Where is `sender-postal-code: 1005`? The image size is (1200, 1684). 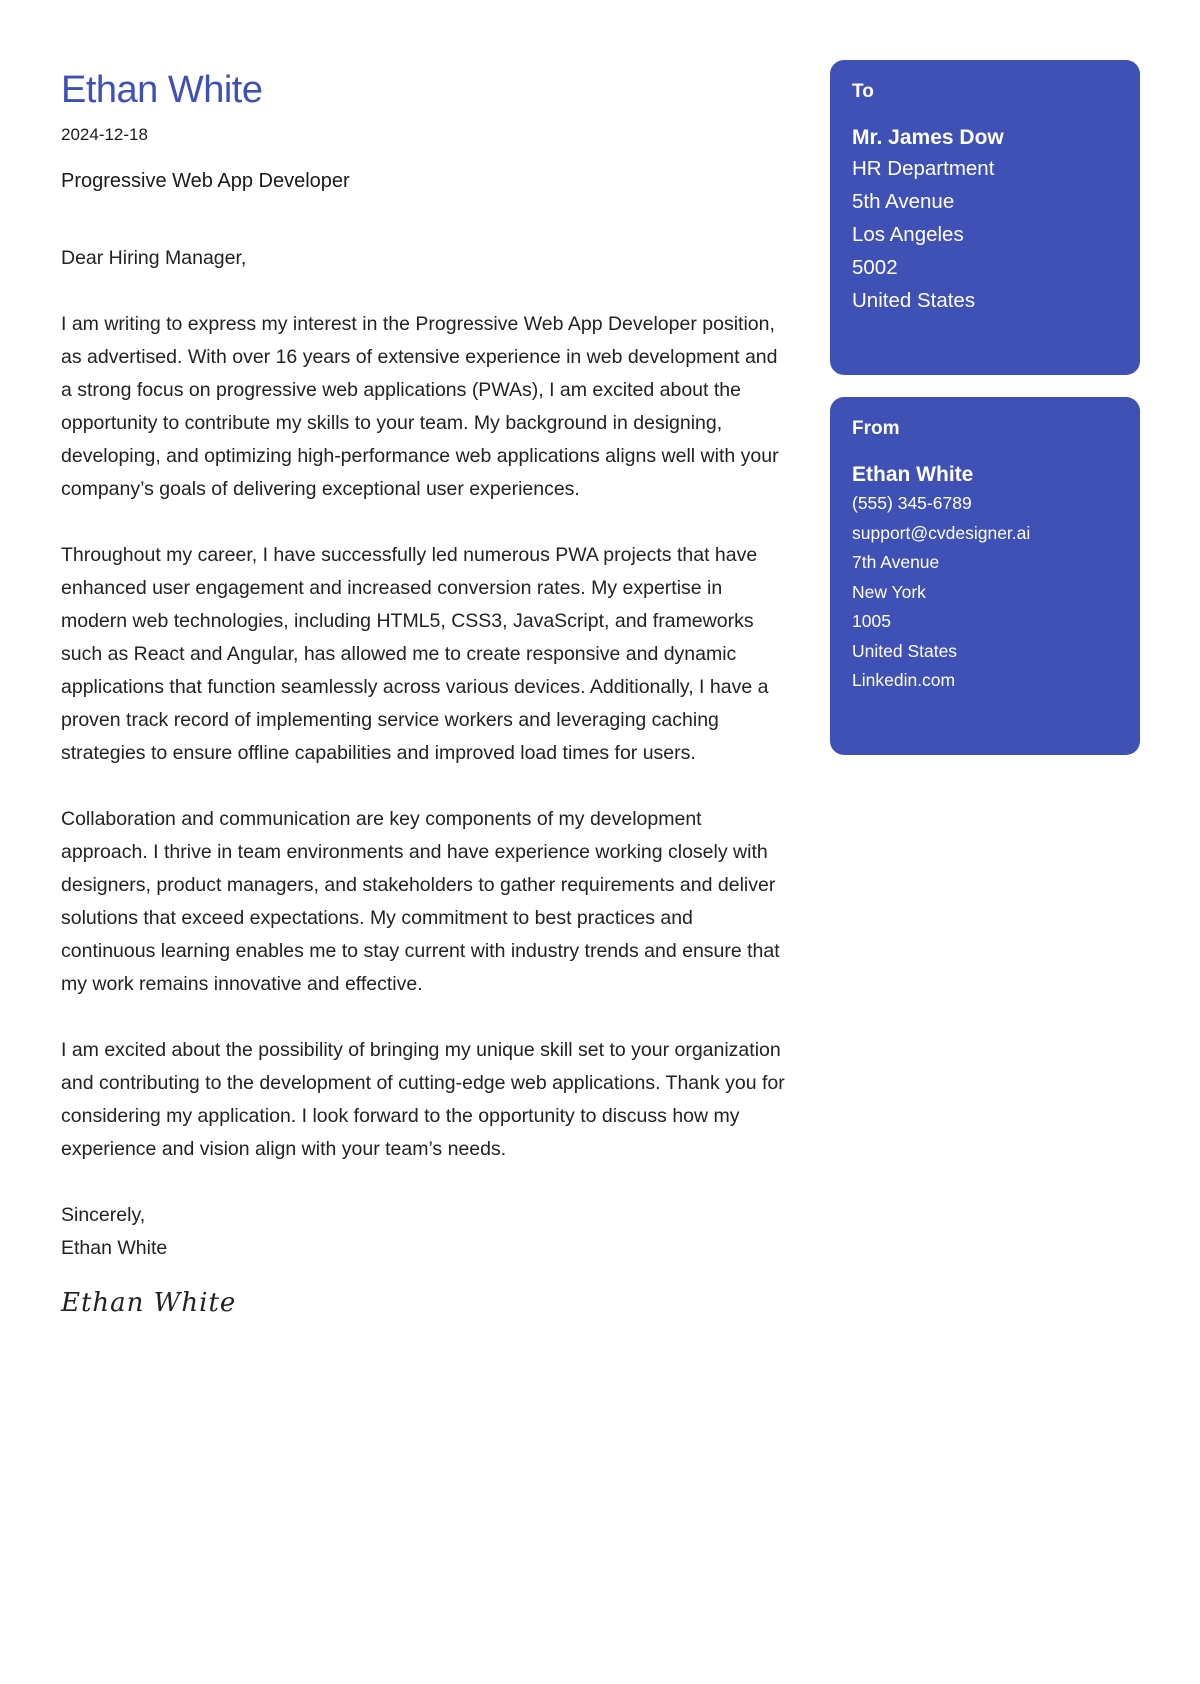
sender-postal-code: 1005 is located at coordinates (871, 621).